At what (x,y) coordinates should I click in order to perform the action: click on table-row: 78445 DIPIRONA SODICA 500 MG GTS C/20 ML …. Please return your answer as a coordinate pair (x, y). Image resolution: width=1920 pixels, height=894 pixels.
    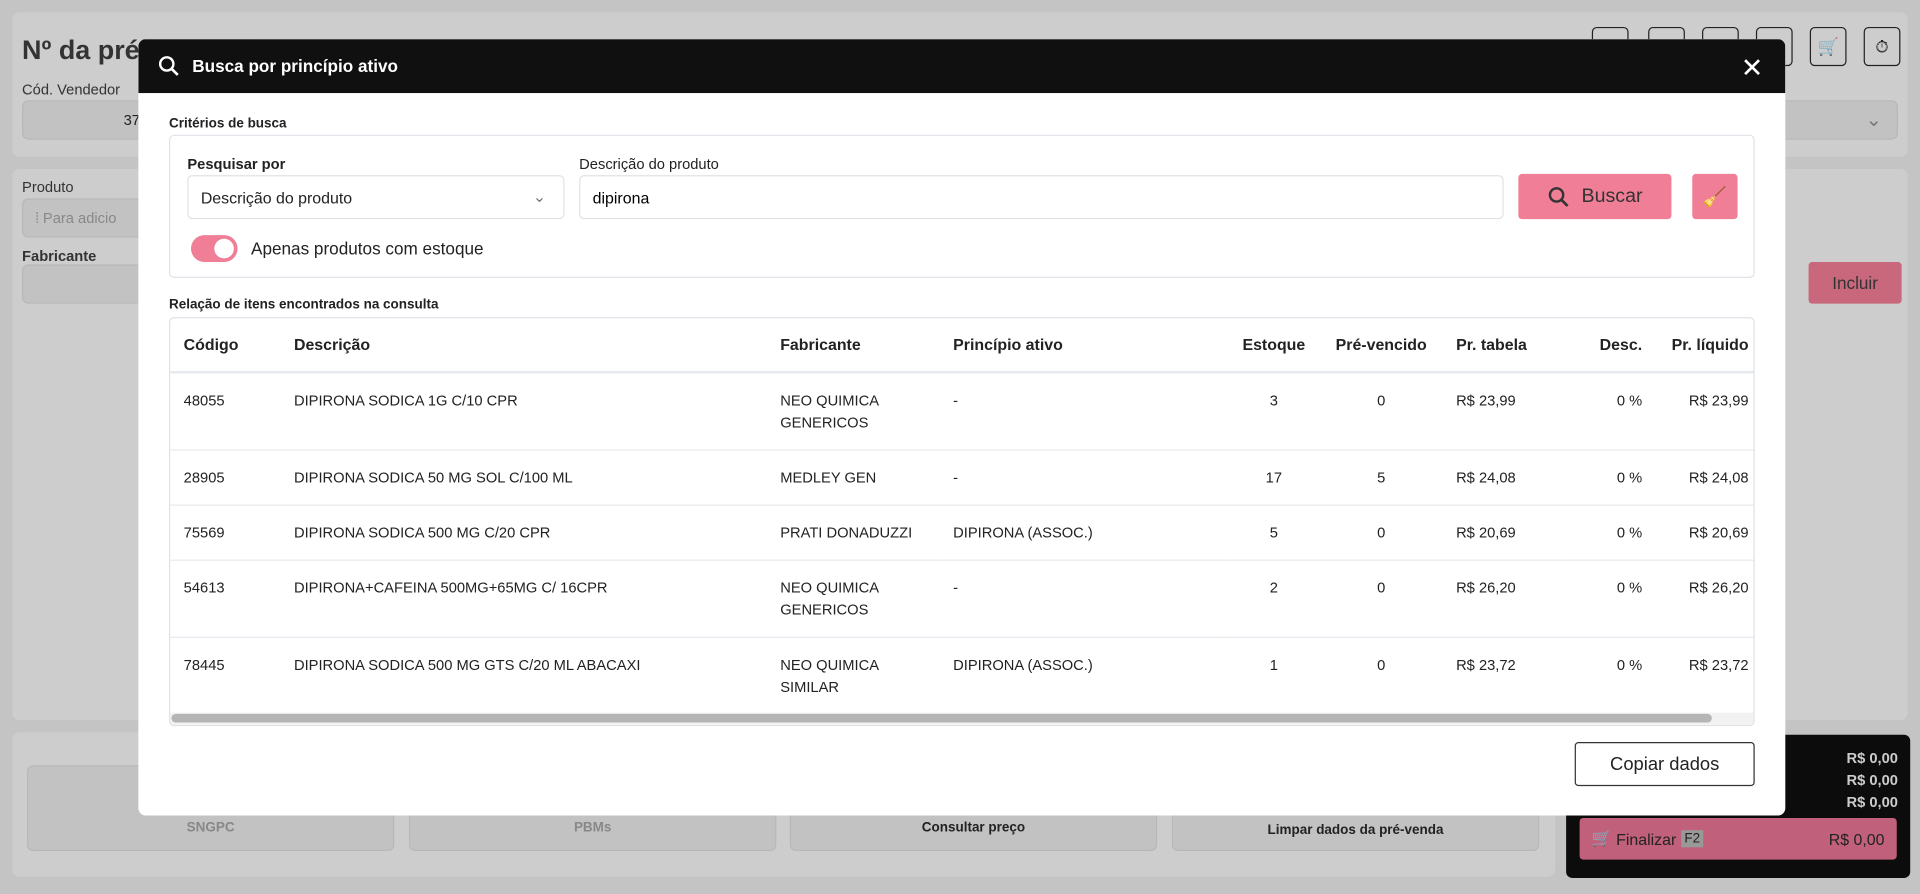
    Looking at the image, I should click on (962, 676).